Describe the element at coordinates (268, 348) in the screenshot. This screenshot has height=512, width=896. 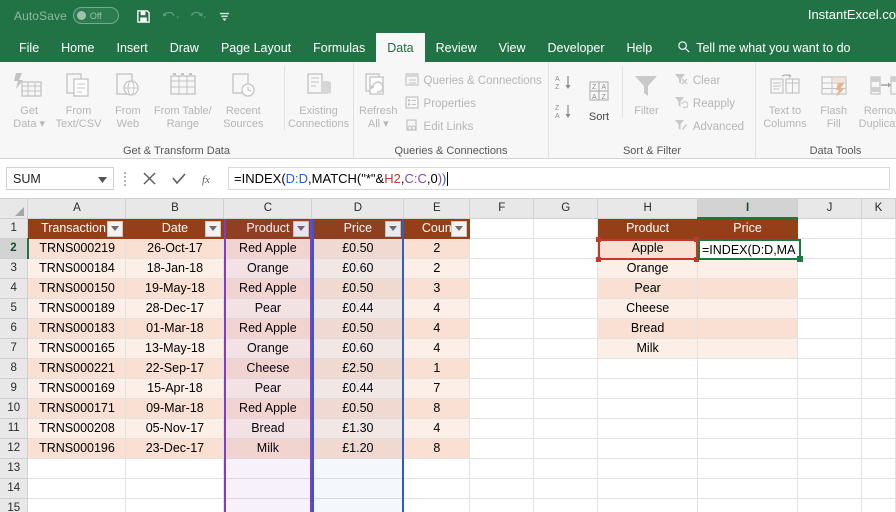
I see `cell-c7: Orange` at that location.